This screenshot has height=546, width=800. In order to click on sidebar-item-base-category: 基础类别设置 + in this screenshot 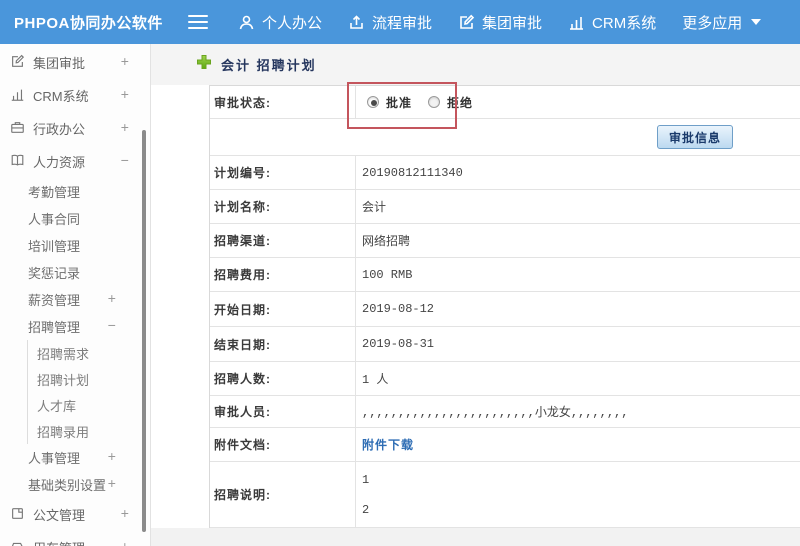, I will do `click(75, 484)`.